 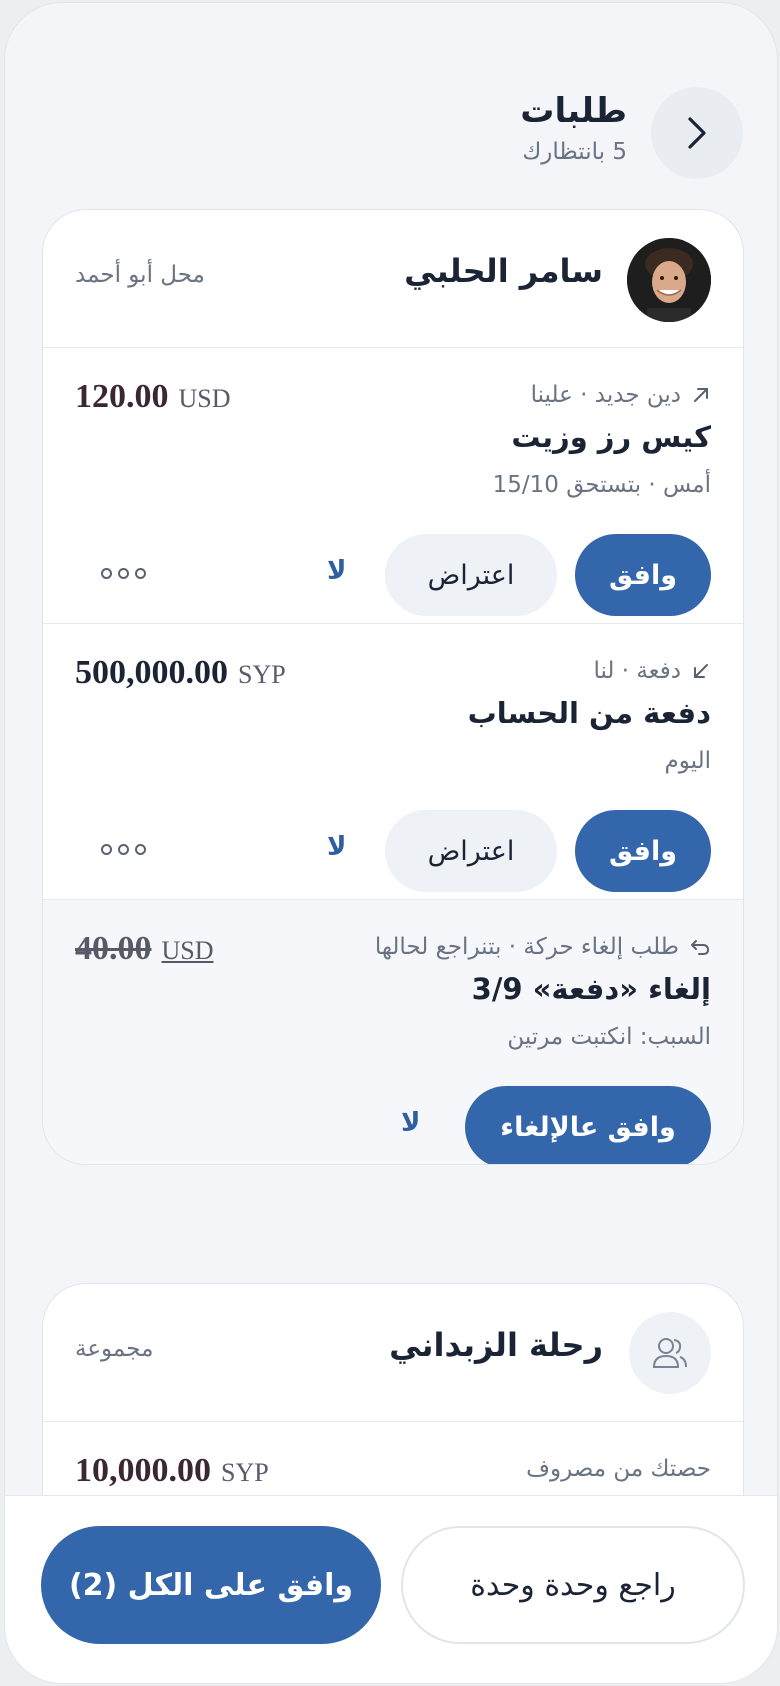 I want to click on amount-value: 120.00, so click(x=122, y=396).